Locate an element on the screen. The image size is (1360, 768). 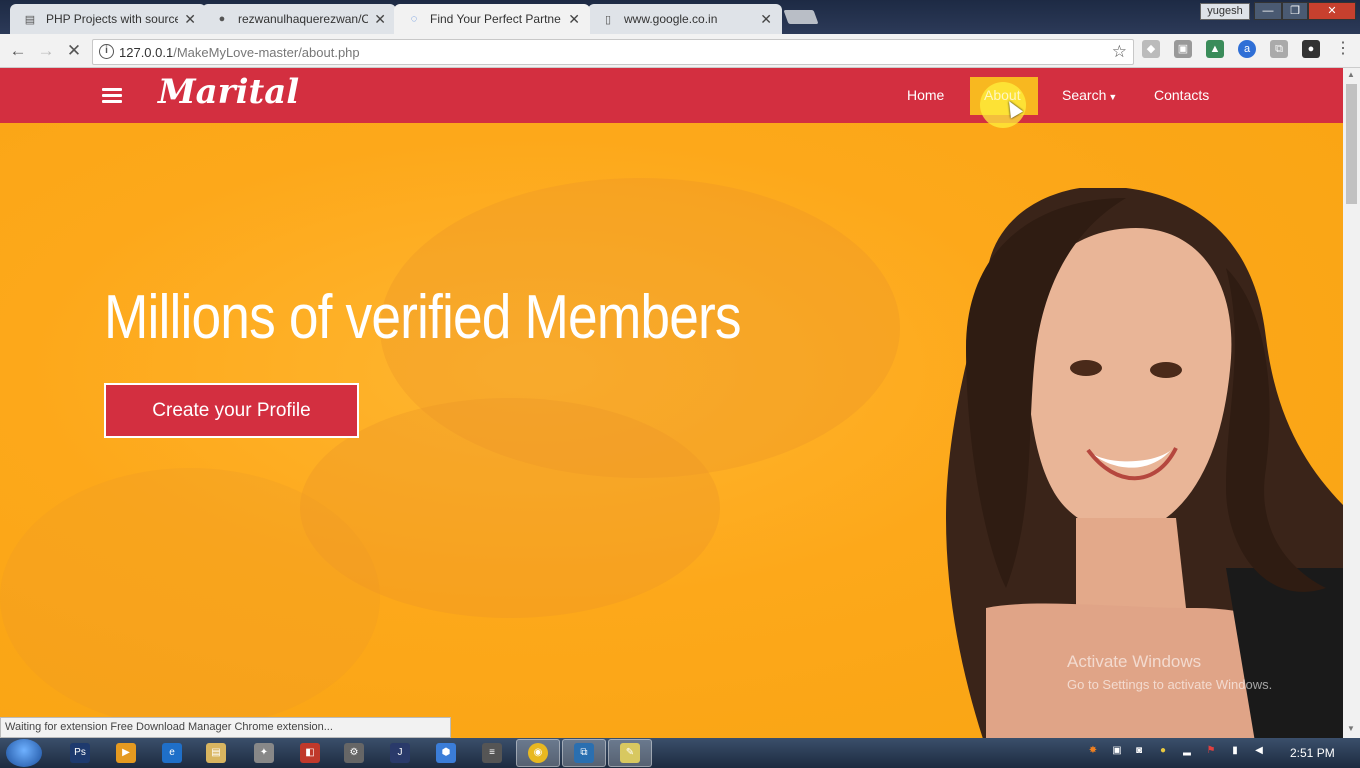
site-logo: Marital is located at coordinates (228, 92).